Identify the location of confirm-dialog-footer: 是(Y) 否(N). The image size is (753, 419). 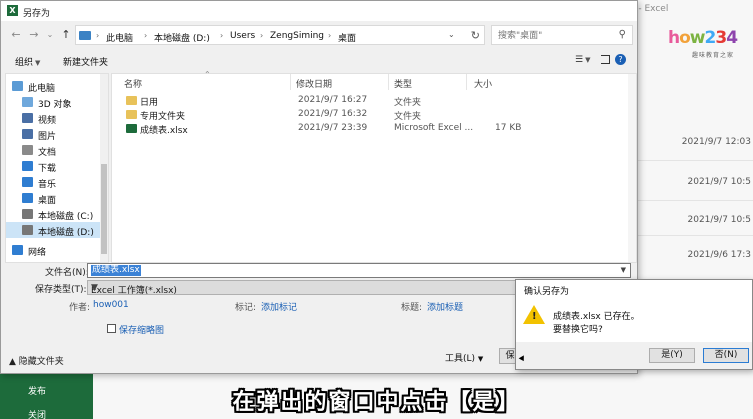
(634, 355).